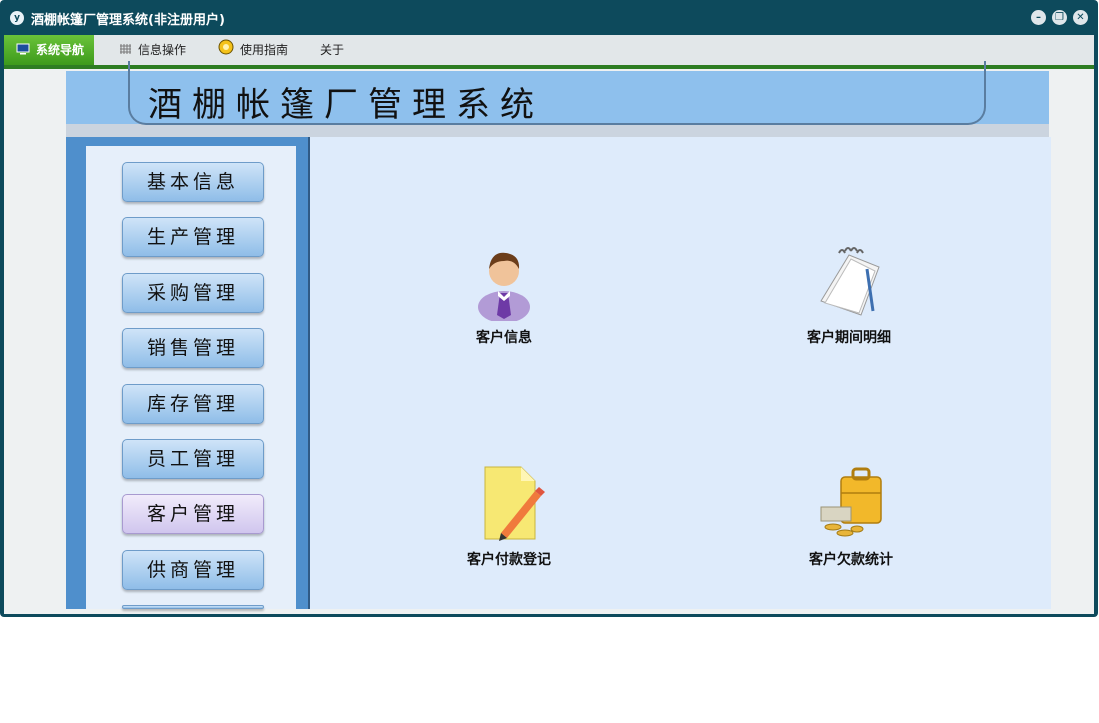 This screenshot has height=723, width=1099. What do you see at coordinates (193, 404) in the screenshot?
I see `nav-button-inventory: 库存管理` at bounding box center [193, 404].